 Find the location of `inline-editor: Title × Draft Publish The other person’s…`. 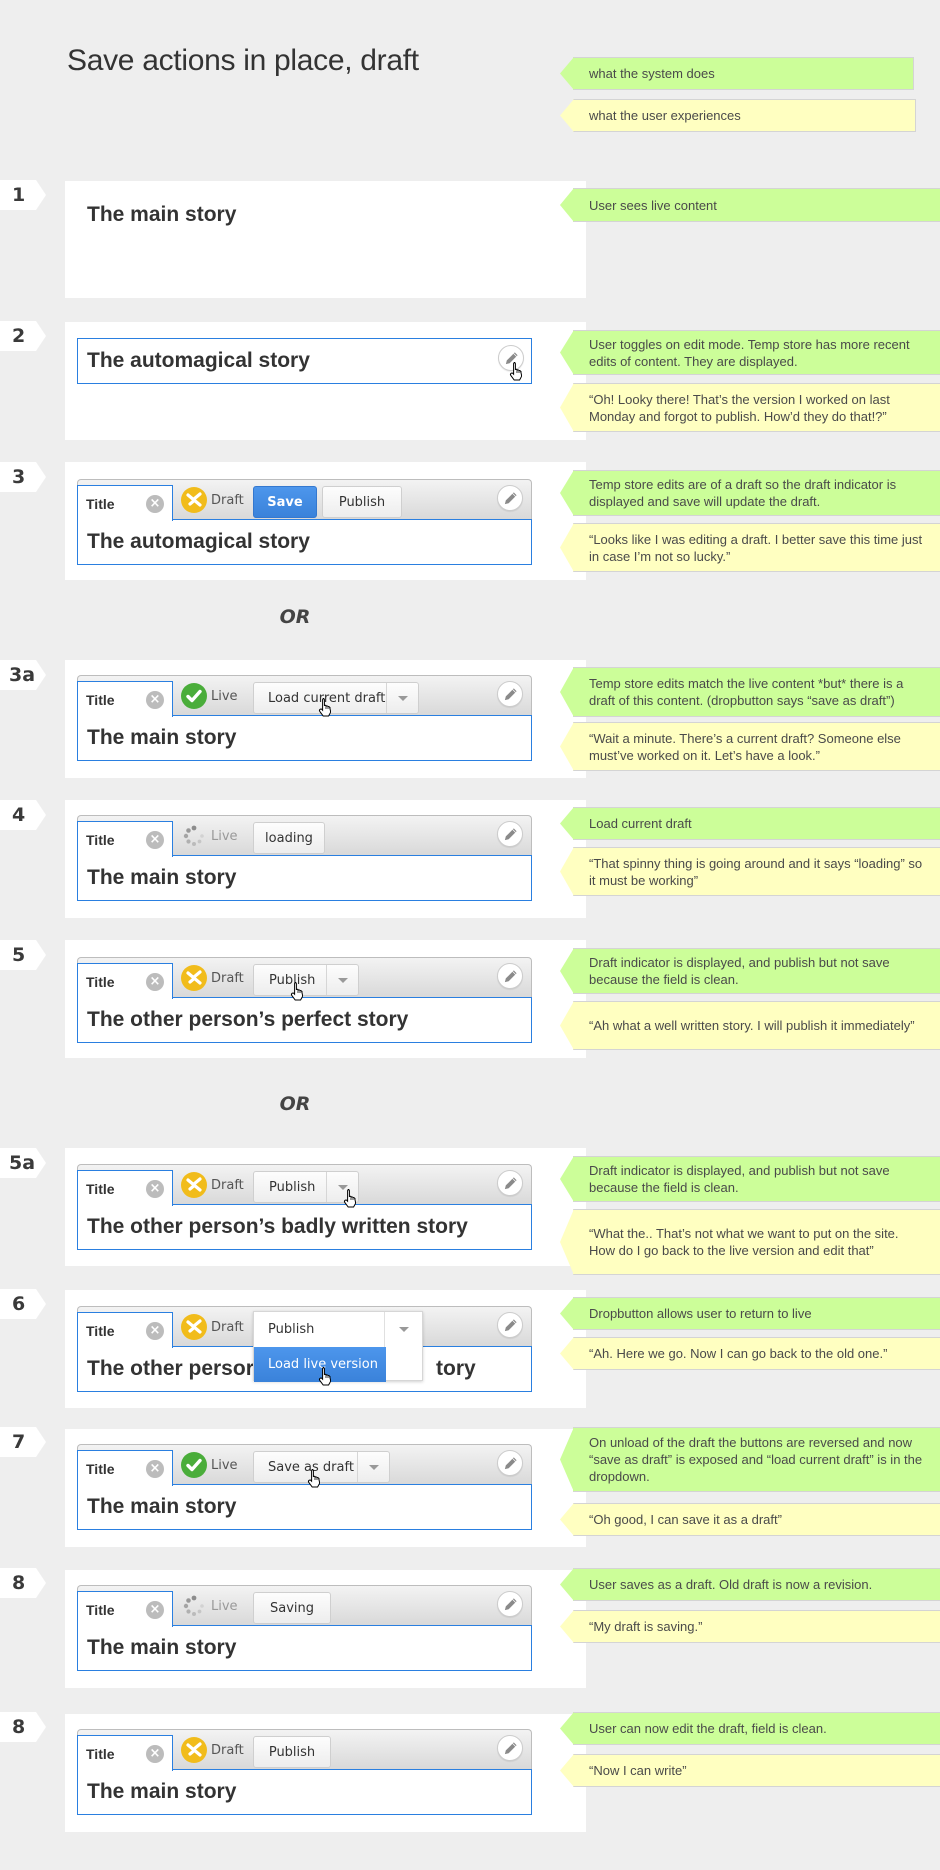

inline-editor: Title × Draft Publish The other person’s… is located at coordinates (304, 1002).